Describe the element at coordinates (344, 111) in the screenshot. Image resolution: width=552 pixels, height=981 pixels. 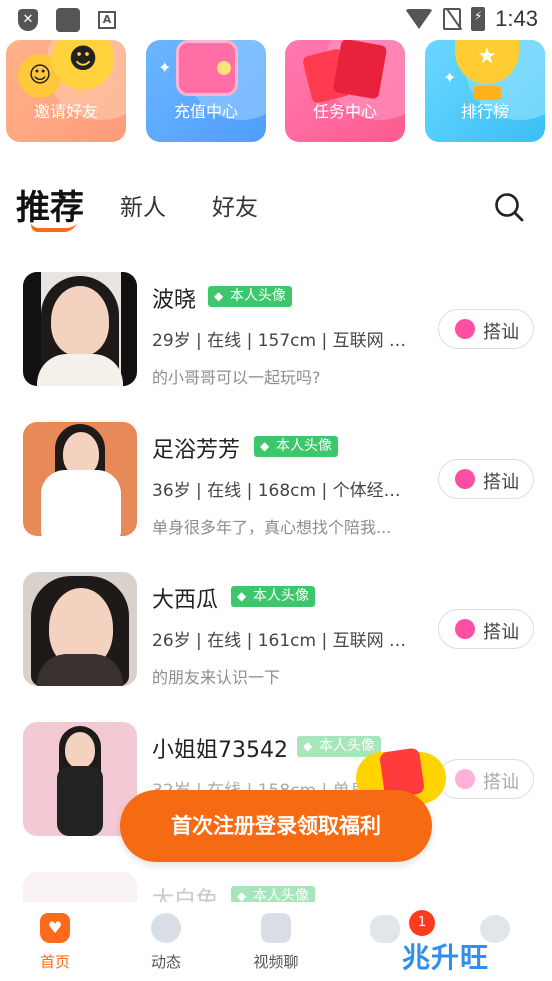
I see `card-label: 任务中心` at that location.